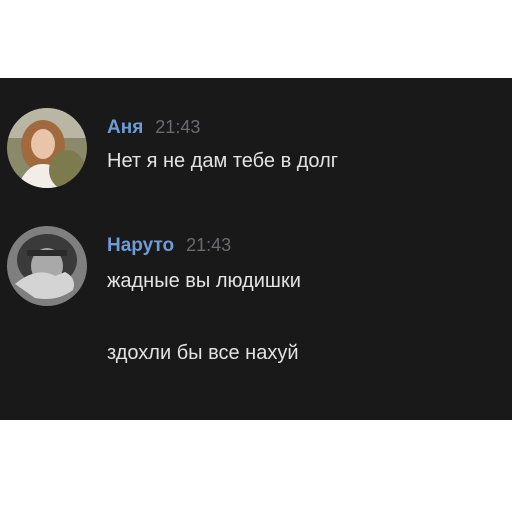  Describe the element at coordinates (153, 127) in the screenshot. I see `message-header: Аня 21:43` at that location.